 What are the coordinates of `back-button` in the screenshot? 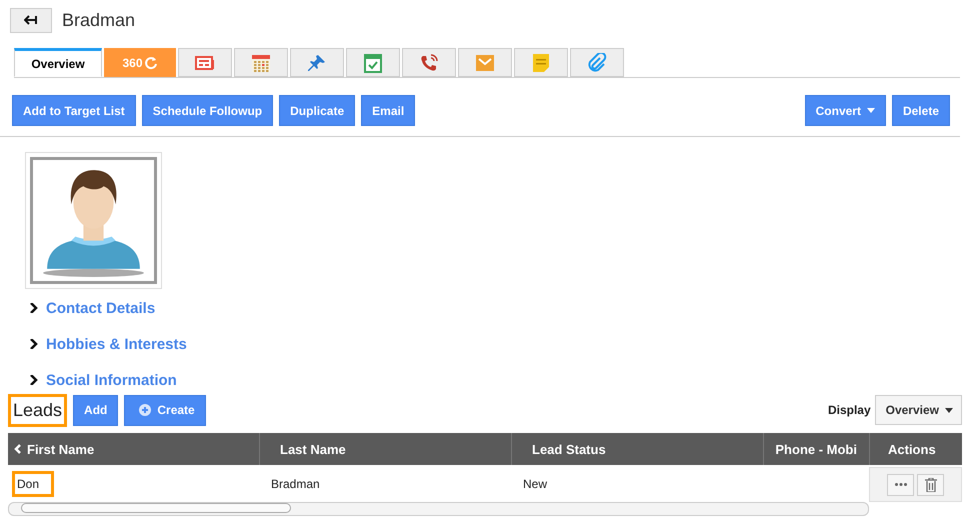 It's located at (31, 20).